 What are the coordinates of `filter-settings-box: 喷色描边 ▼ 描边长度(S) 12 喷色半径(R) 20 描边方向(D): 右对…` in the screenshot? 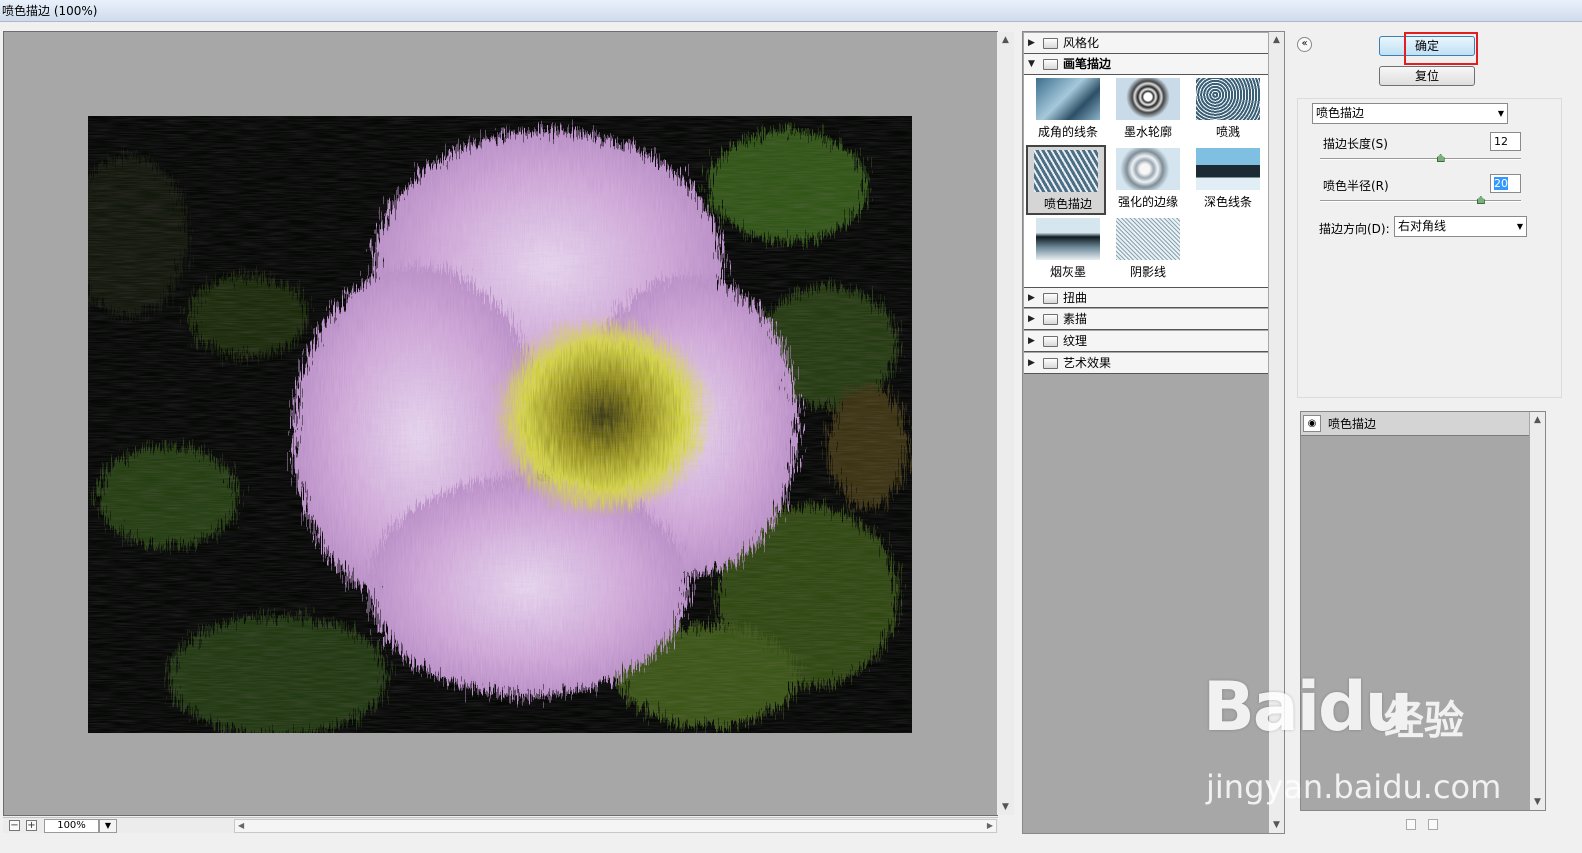 It's located at (1429, 248).